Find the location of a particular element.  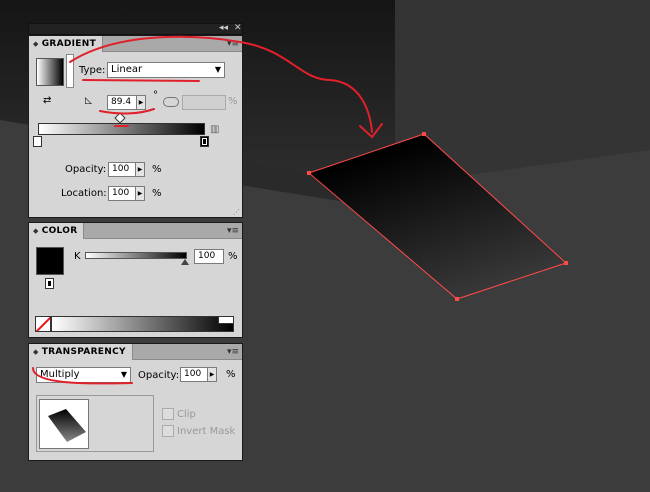

location-stepper: ▶ is located at coordinates (140, 193).